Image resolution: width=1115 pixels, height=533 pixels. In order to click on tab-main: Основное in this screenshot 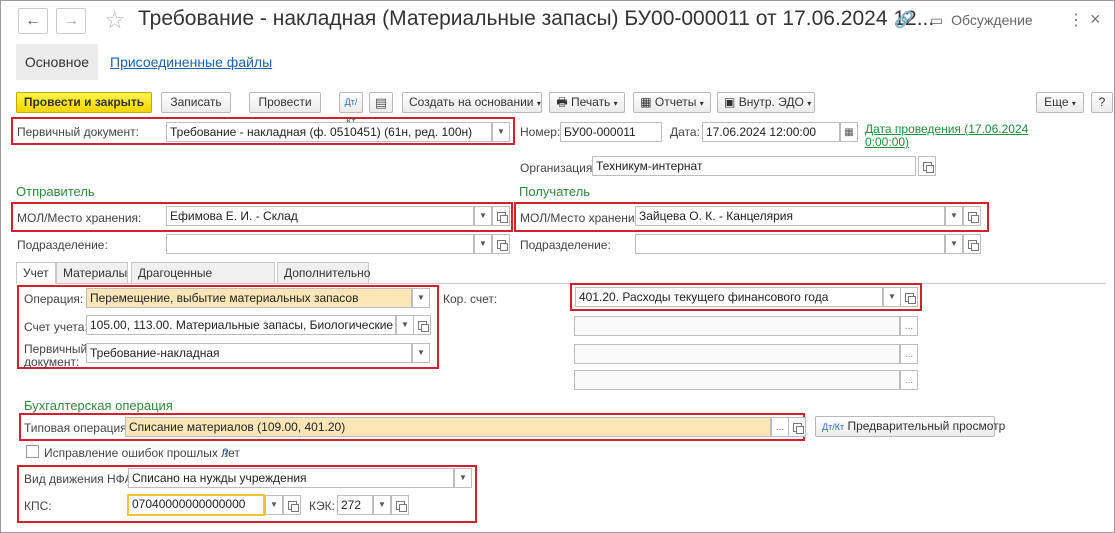, I will do `click(57, 62)`.